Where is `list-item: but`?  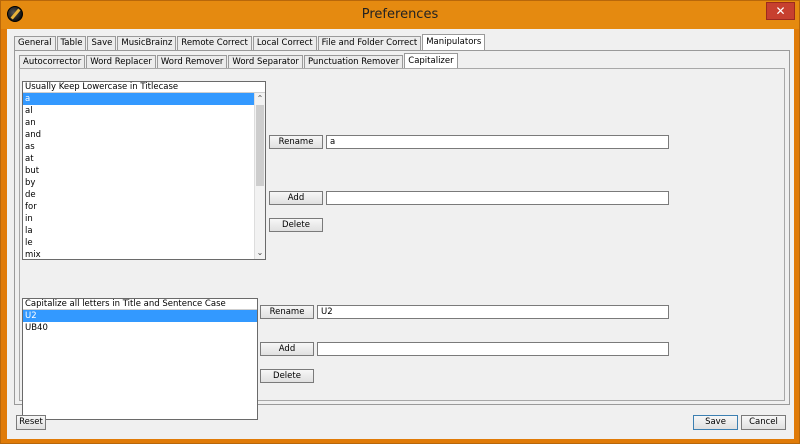 list-item: but is located at coordinates (138, 171).